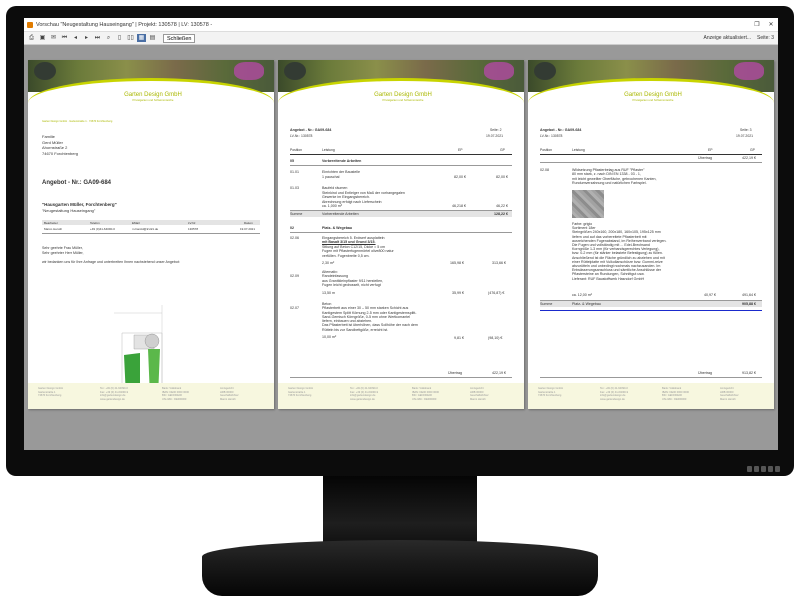 This screenshot has width=800, height=600. I want to click on multi-page-icon: ▦, so click(141, 38).